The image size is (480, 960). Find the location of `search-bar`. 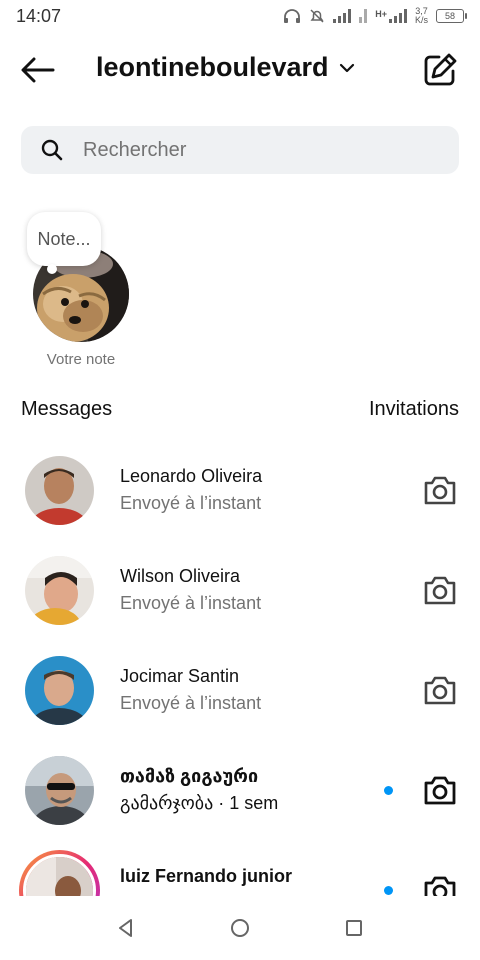

search-bar is located at coordinates (240, 150).